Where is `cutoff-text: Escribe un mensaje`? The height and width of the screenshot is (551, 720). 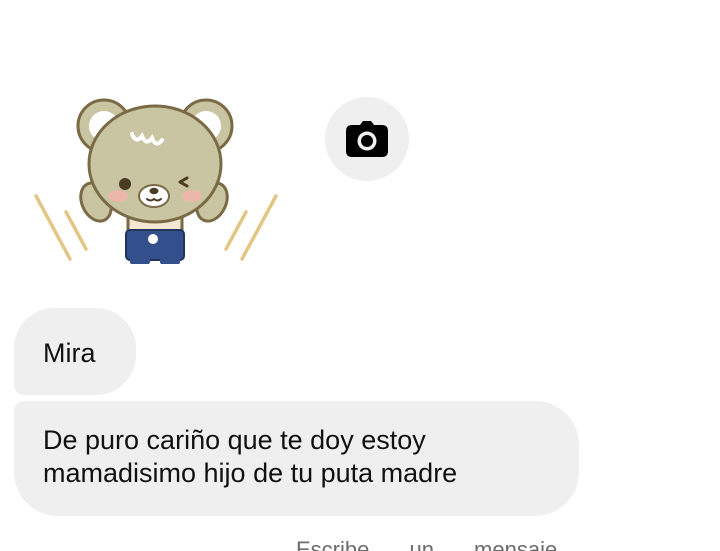 cutoff-text: Escribe un mensaje is located at coordinates (427, 544).